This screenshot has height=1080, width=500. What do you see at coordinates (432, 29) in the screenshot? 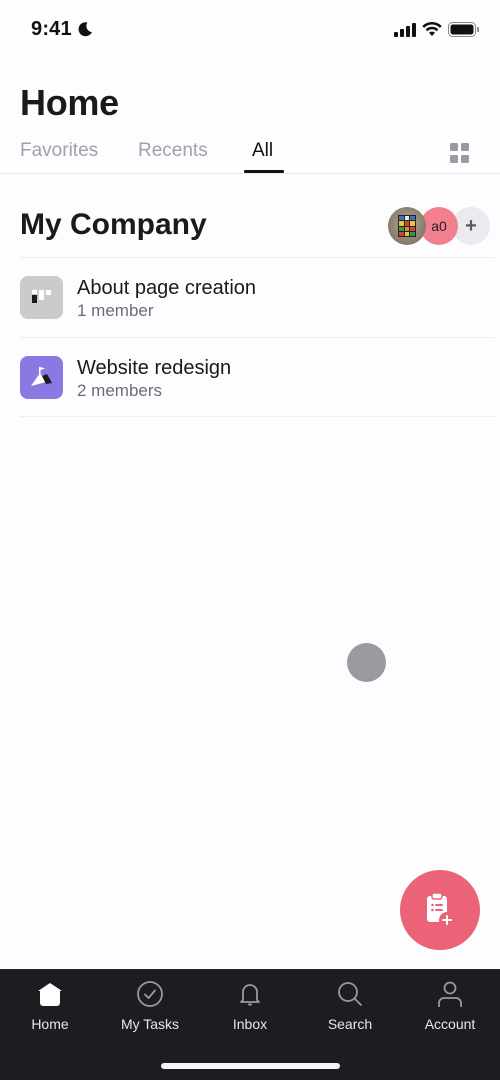
I see `wifi-icon` at bounding box center [432, 29].